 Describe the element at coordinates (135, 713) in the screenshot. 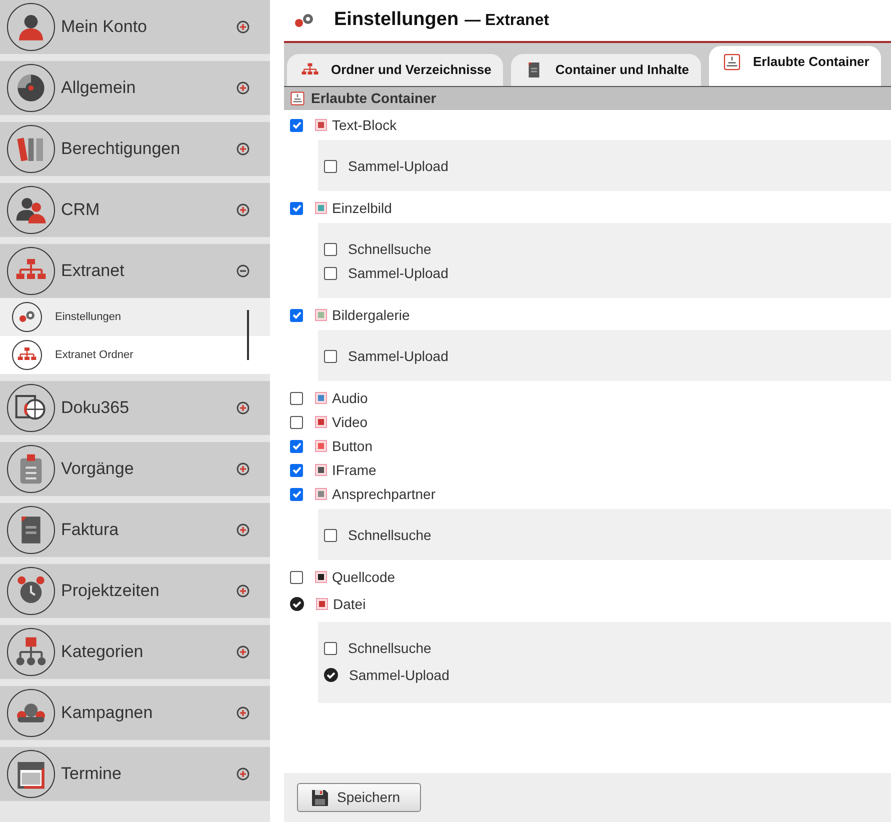

I see `sidebar-item: Kampagnen` at that location.